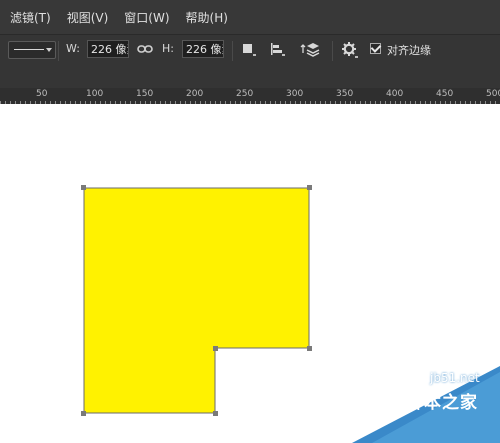 This screenshot has height=443, width=500. Describe the element at coordinates (442, 403) in the screenshot. I see `watermark-name: 脚本之家` at that location.